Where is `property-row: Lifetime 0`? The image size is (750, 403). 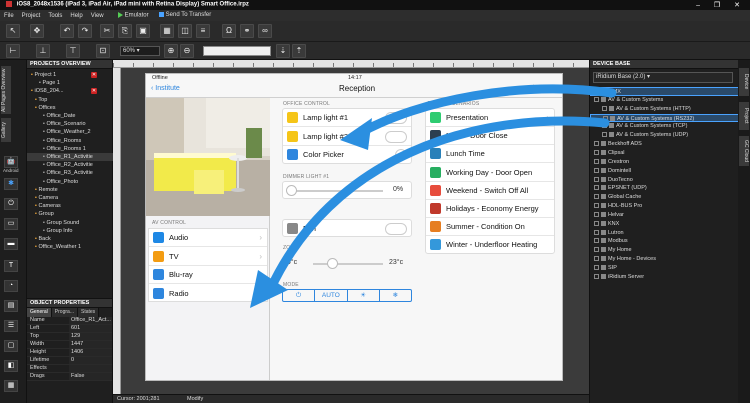 property-row: Lifetime 0 is located at coordinates (69, 361).